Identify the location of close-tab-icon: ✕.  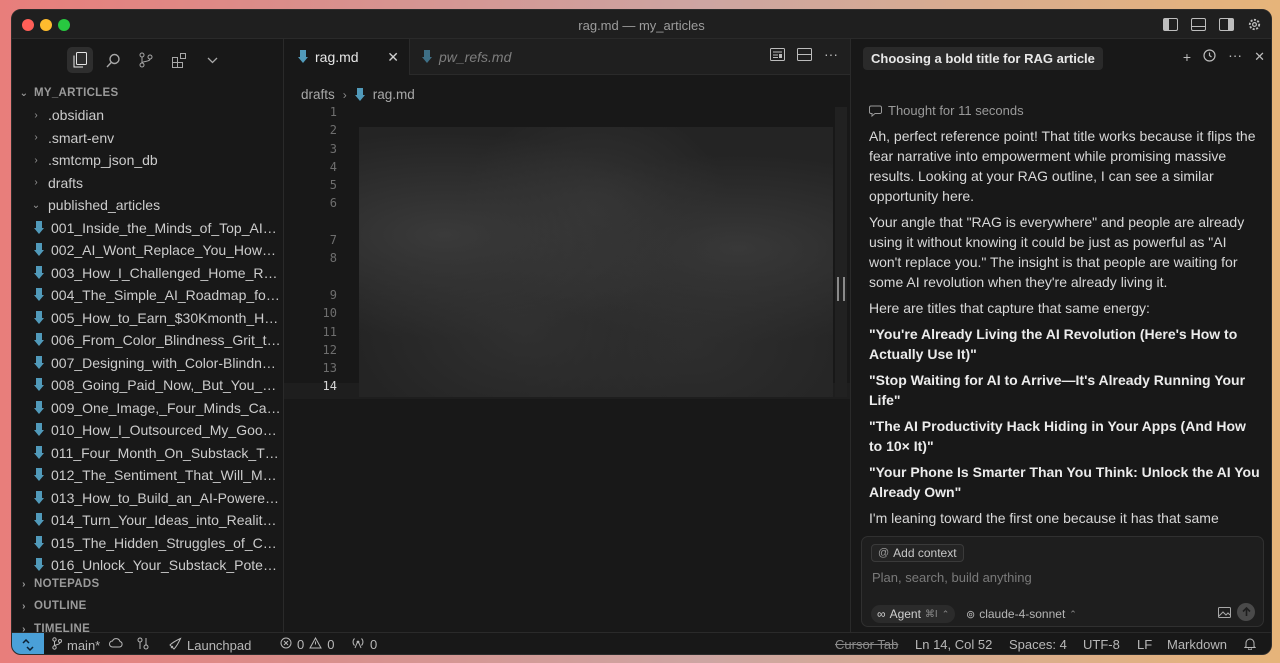
(393, 57).